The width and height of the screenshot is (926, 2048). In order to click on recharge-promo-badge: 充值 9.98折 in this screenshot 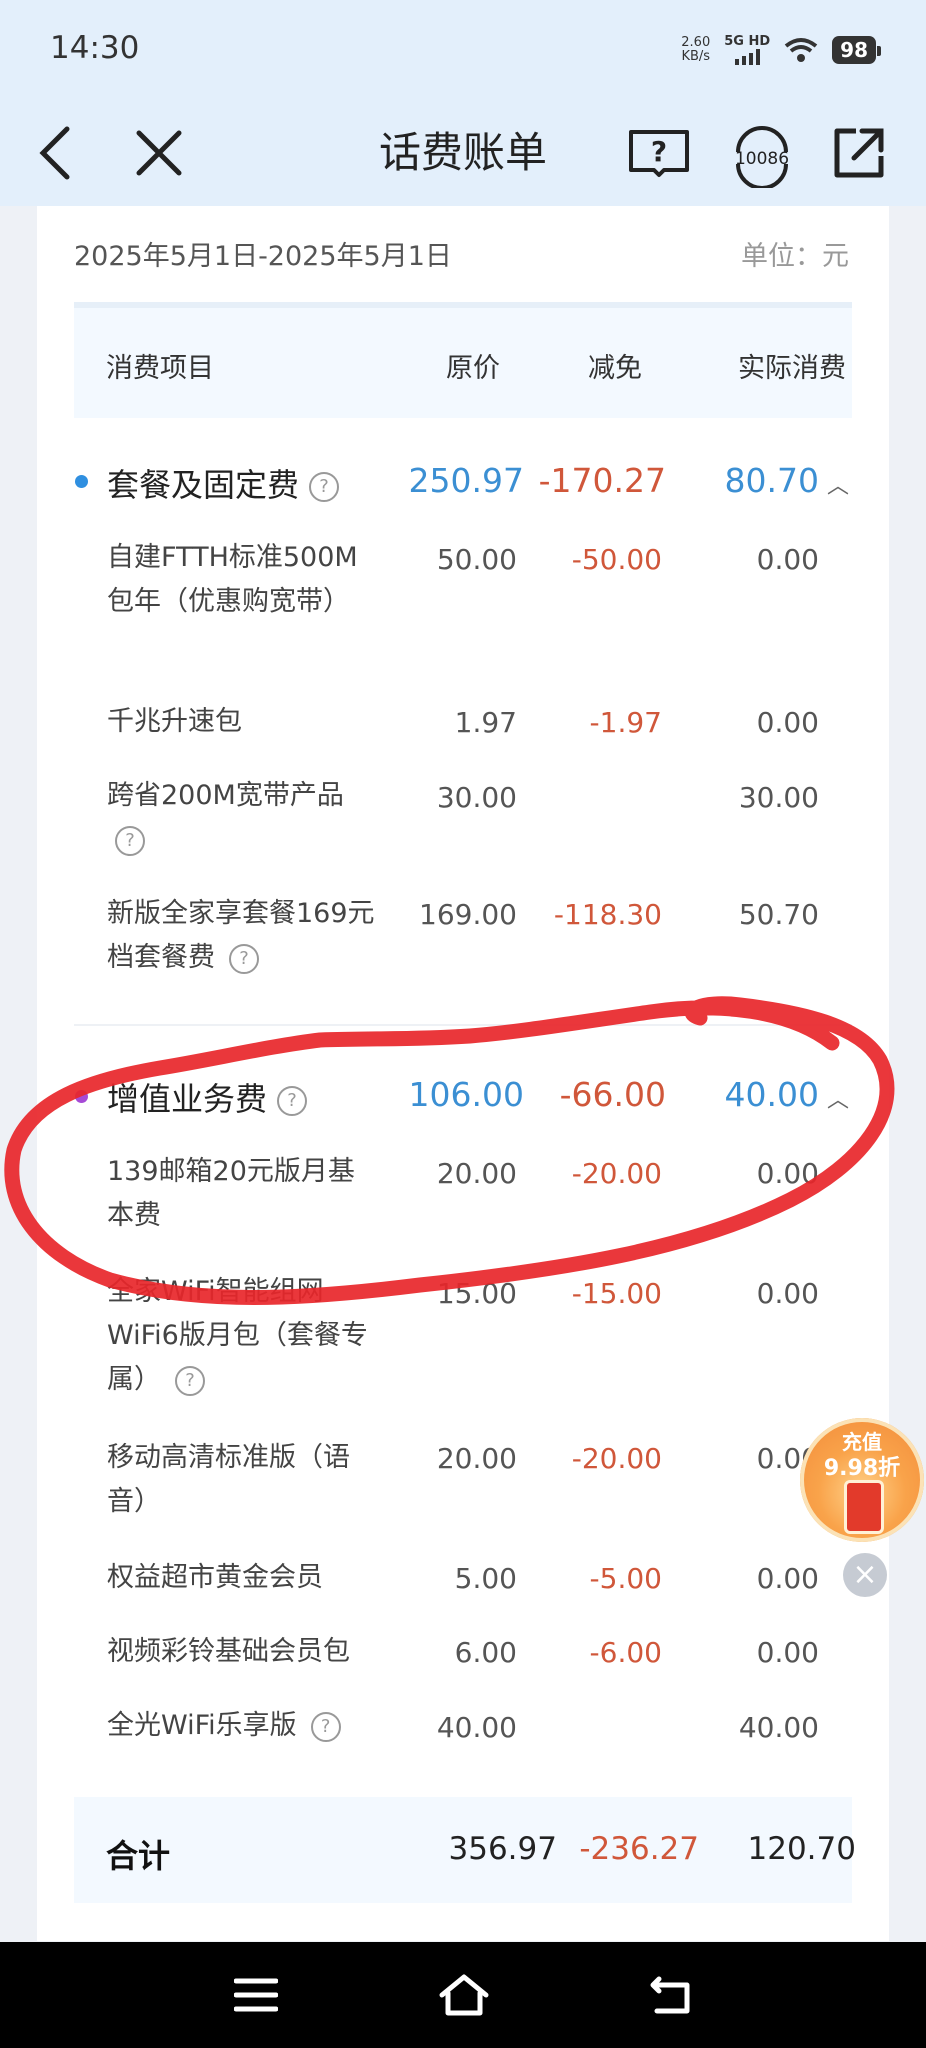, I will do `click(862, 1480)`.